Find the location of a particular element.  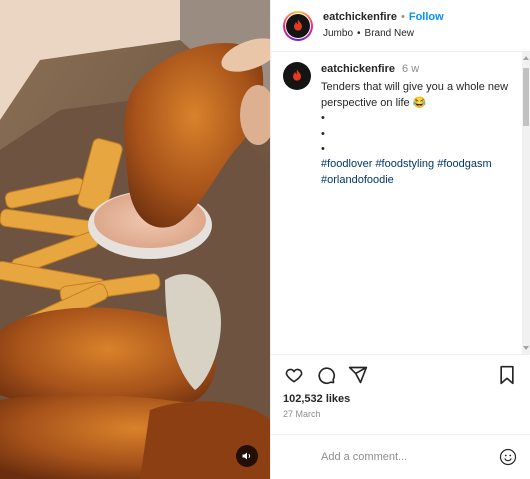

heart-icon is located at coordinates (294, 375).